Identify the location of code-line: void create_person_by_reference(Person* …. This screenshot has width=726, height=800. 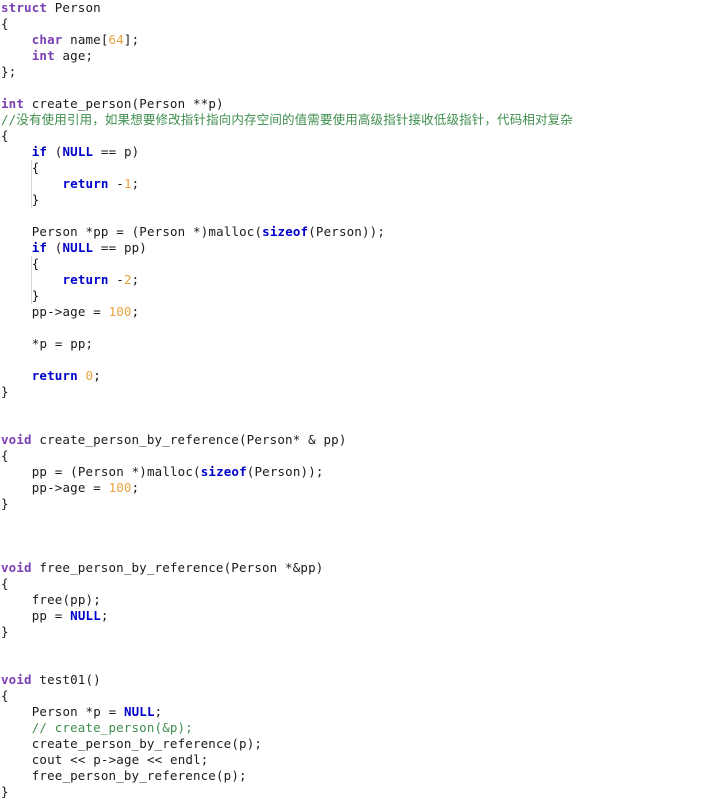
(363, 440).